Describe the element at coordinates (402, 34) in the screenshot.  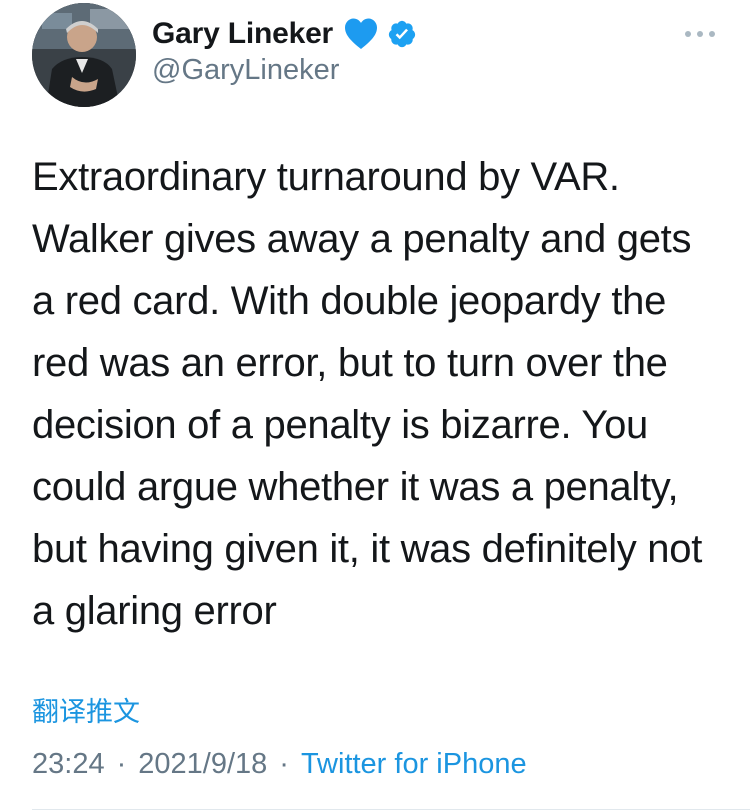
I see `verified-badge-icon` at that location.